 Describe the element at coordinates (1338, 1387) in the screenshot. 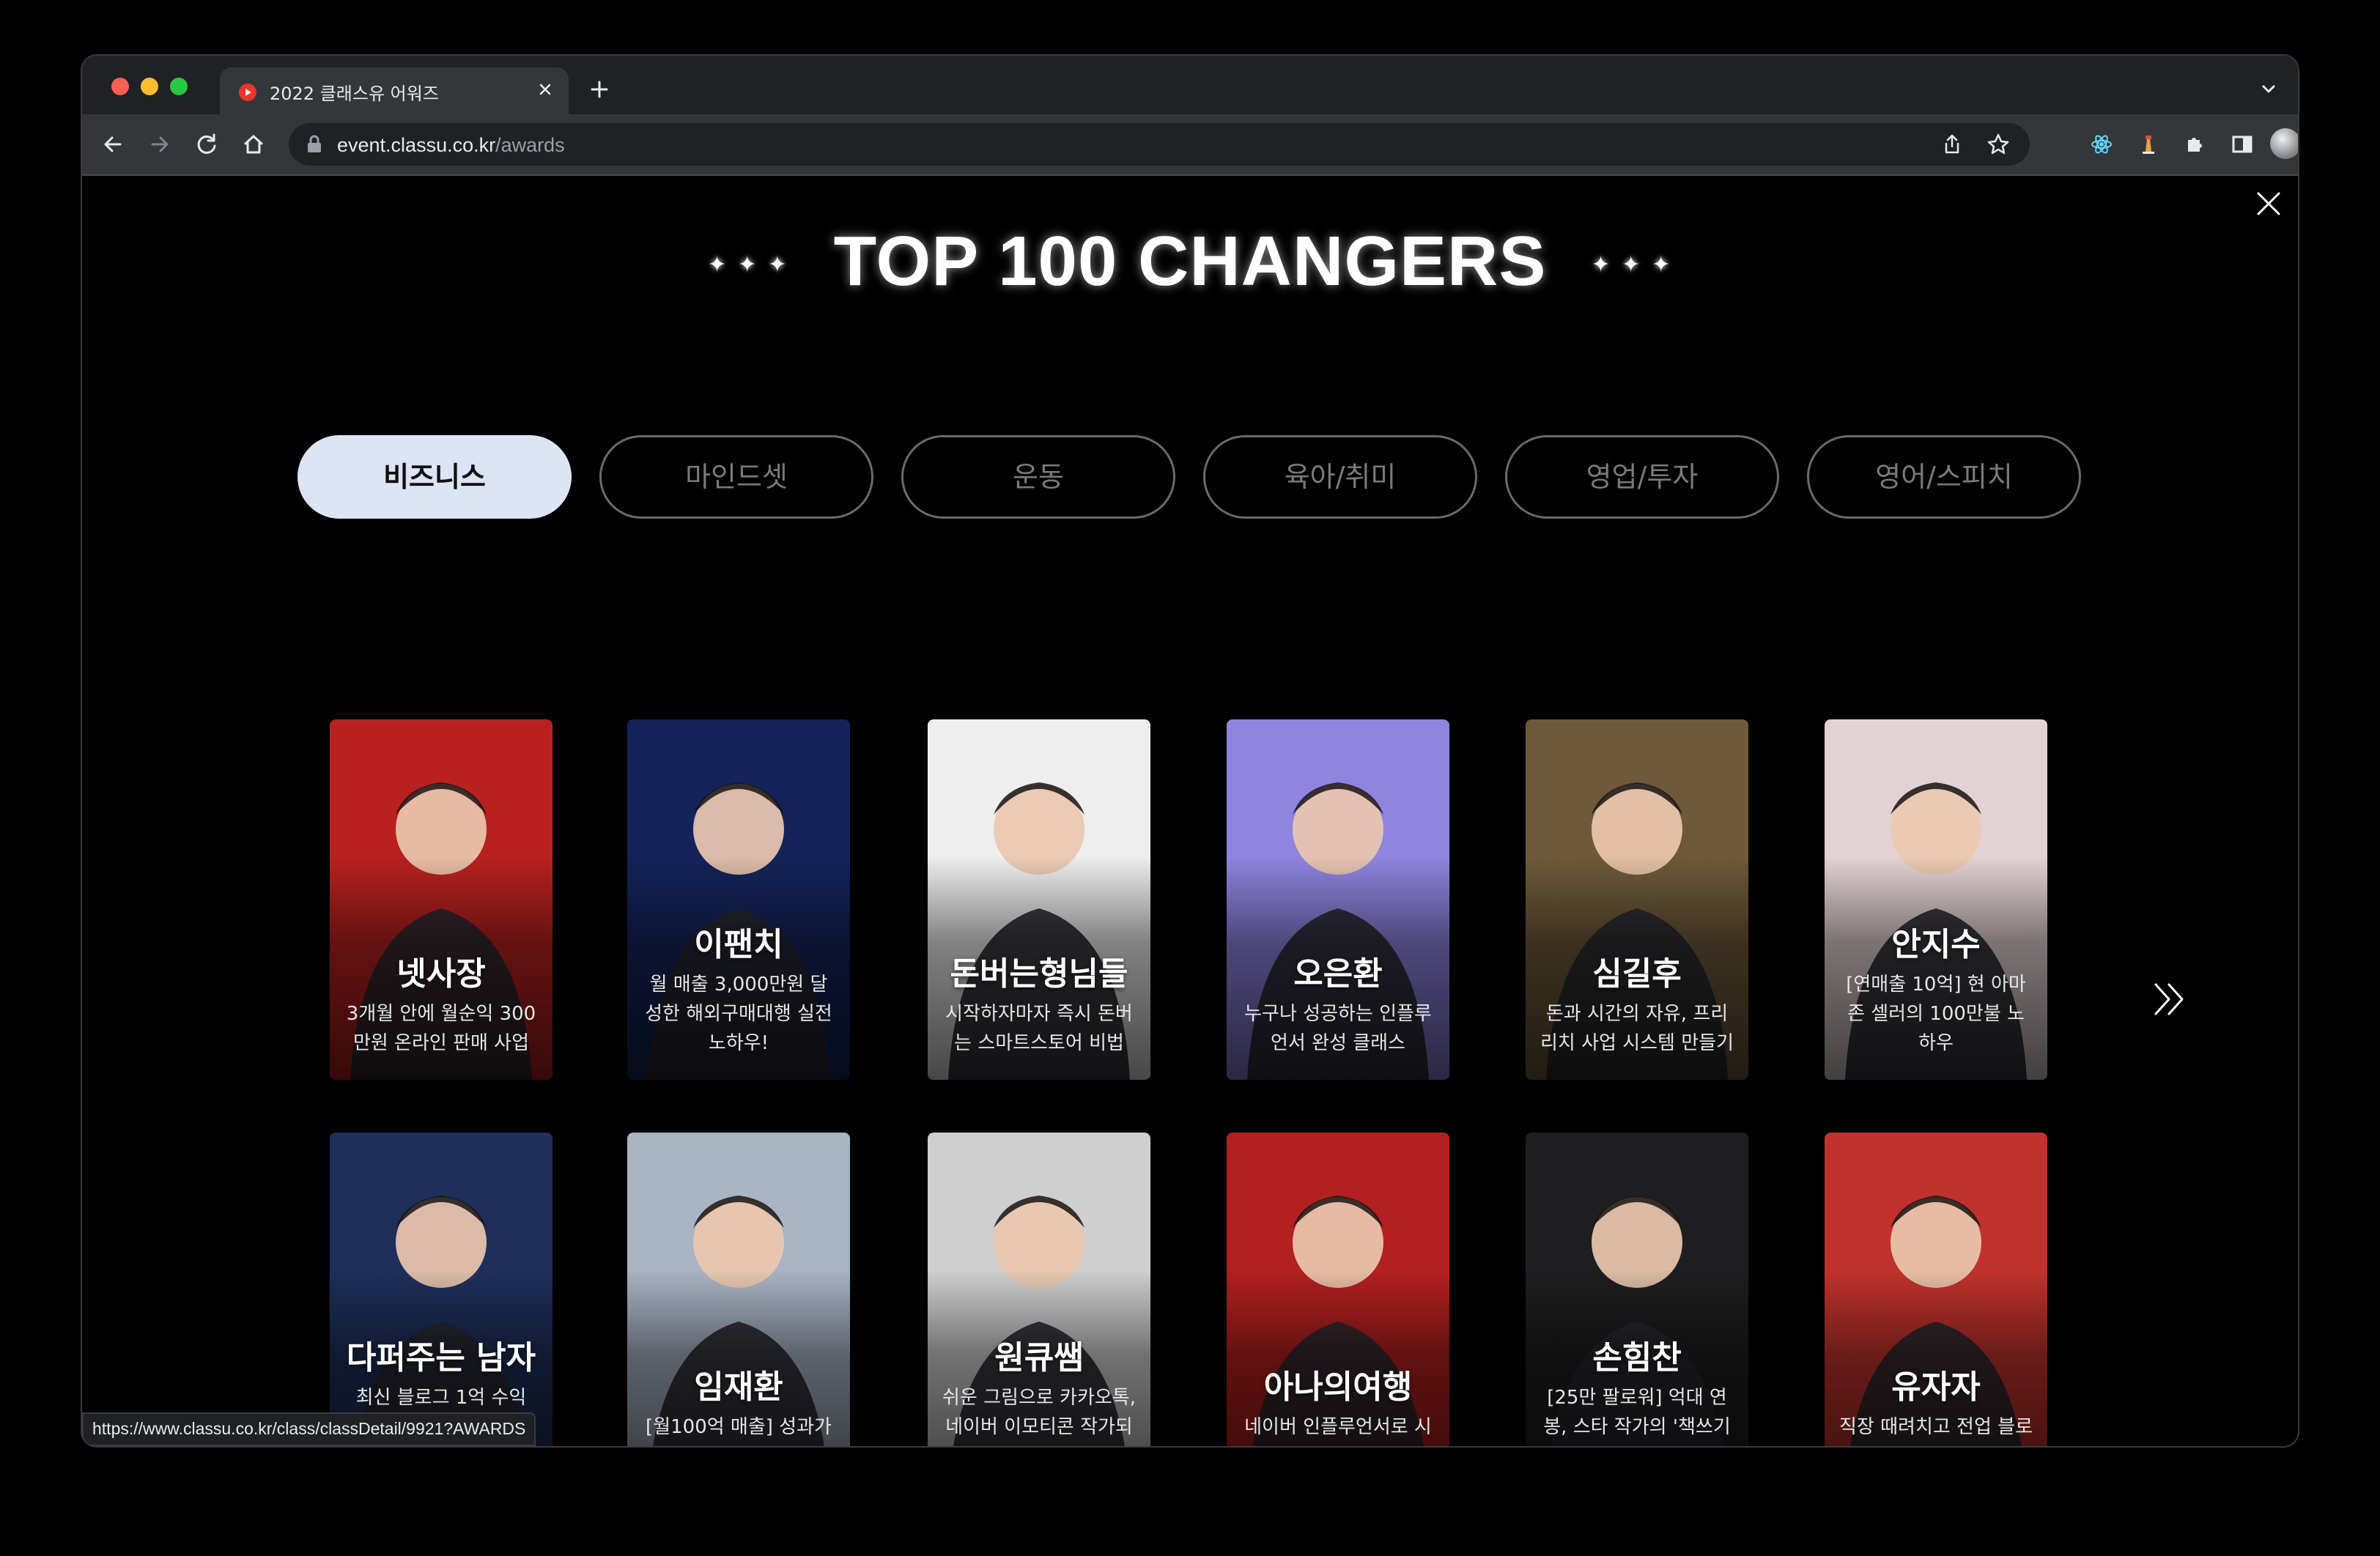

I see `card-name: 아나의여행` at that location.